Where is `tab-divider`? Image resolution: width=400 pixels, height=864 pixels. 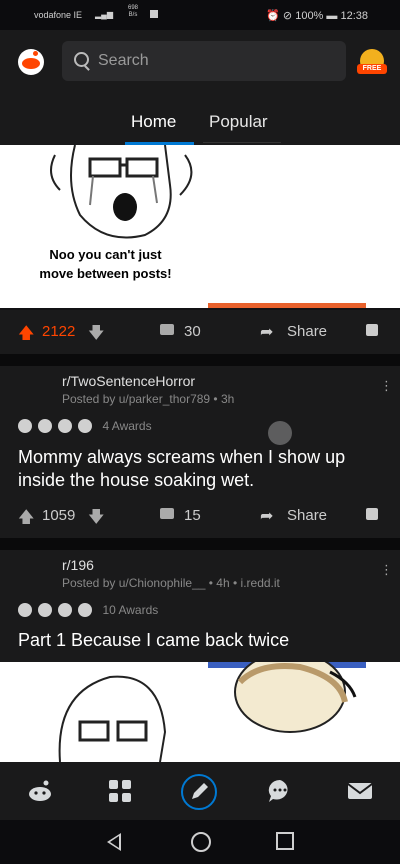 tab-divider is located at coordinates (242, 142).